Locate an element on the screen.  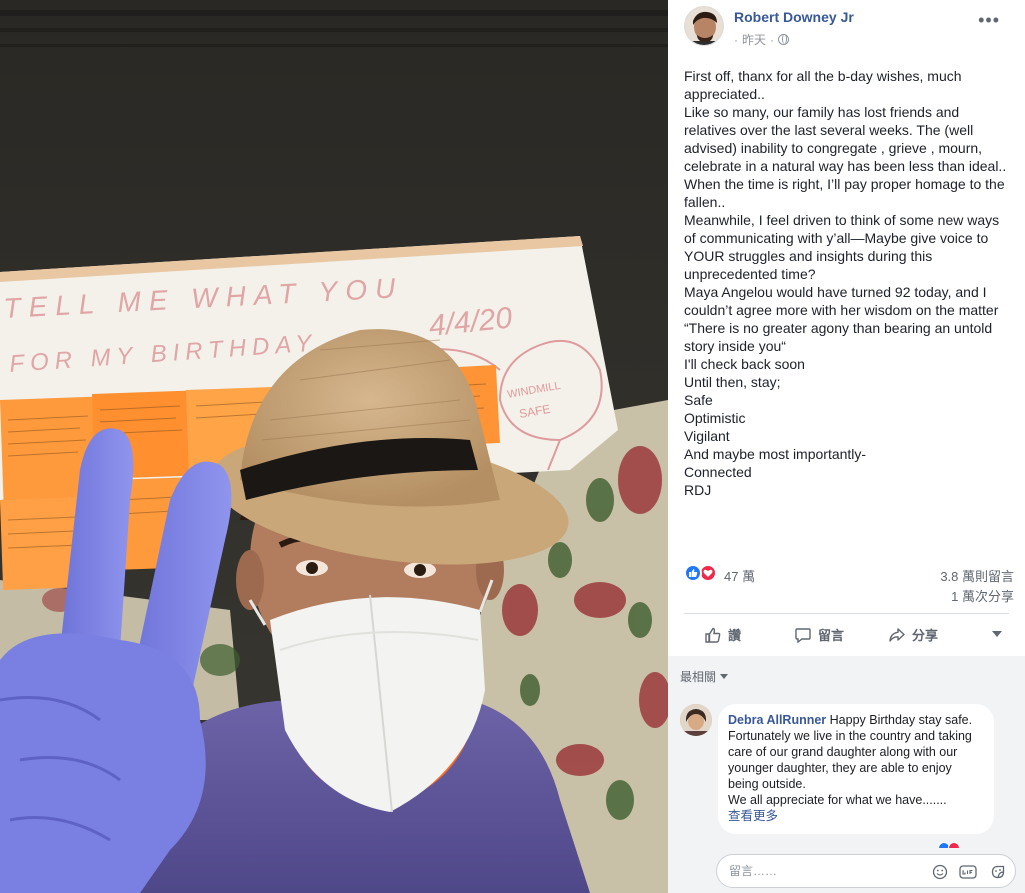
globe-icon is located at coordinates (784, 39).